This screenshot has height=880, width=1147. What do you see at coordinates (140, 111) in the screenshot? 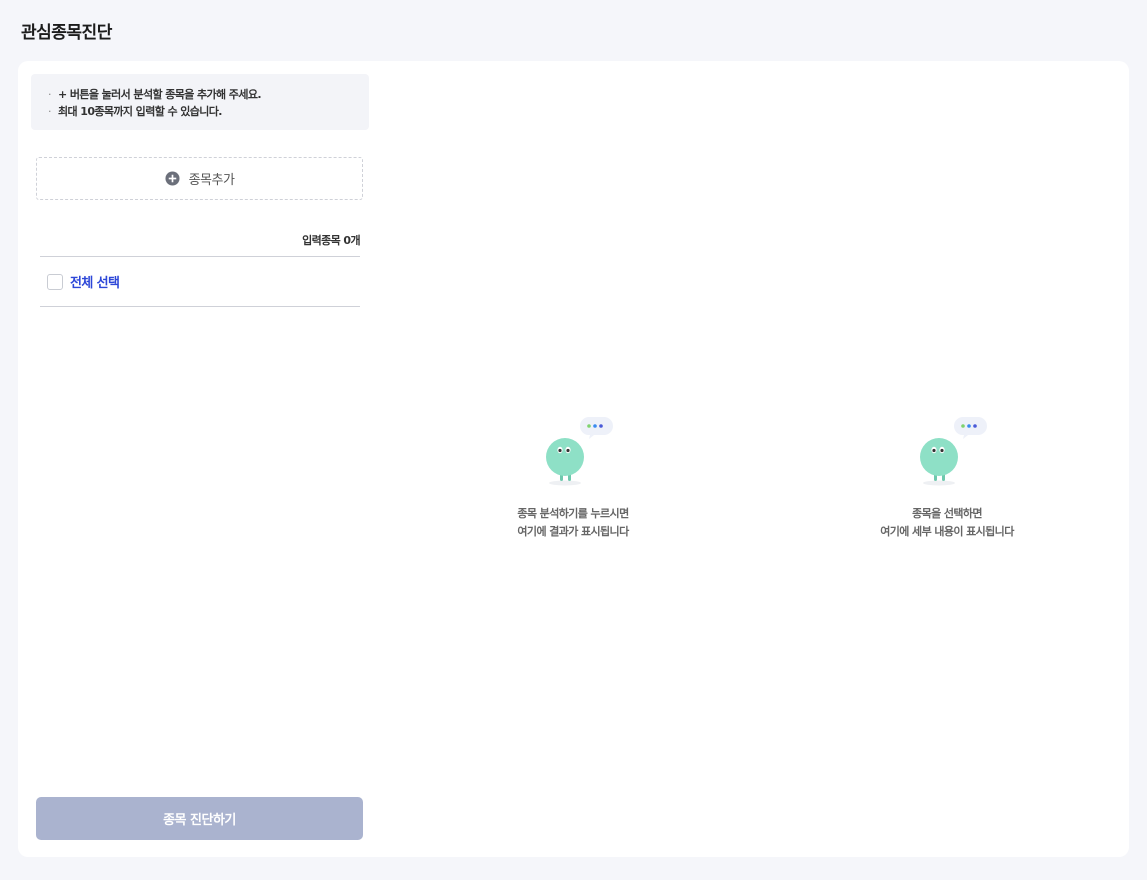
I see `notice-text: 최대 10종목까지 입력할 수 있습니다.` at bounding box center [140, 111].